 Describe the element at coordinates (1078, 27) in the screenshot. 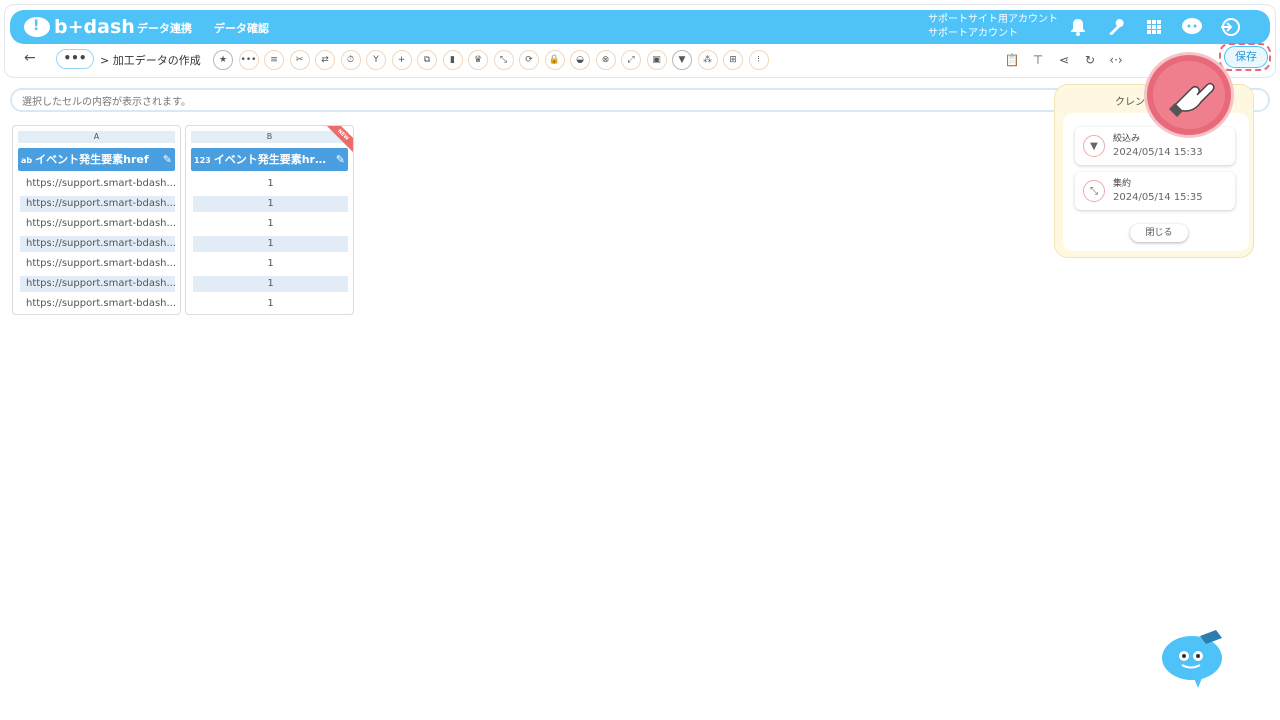

I see `bell-icon` at that location.